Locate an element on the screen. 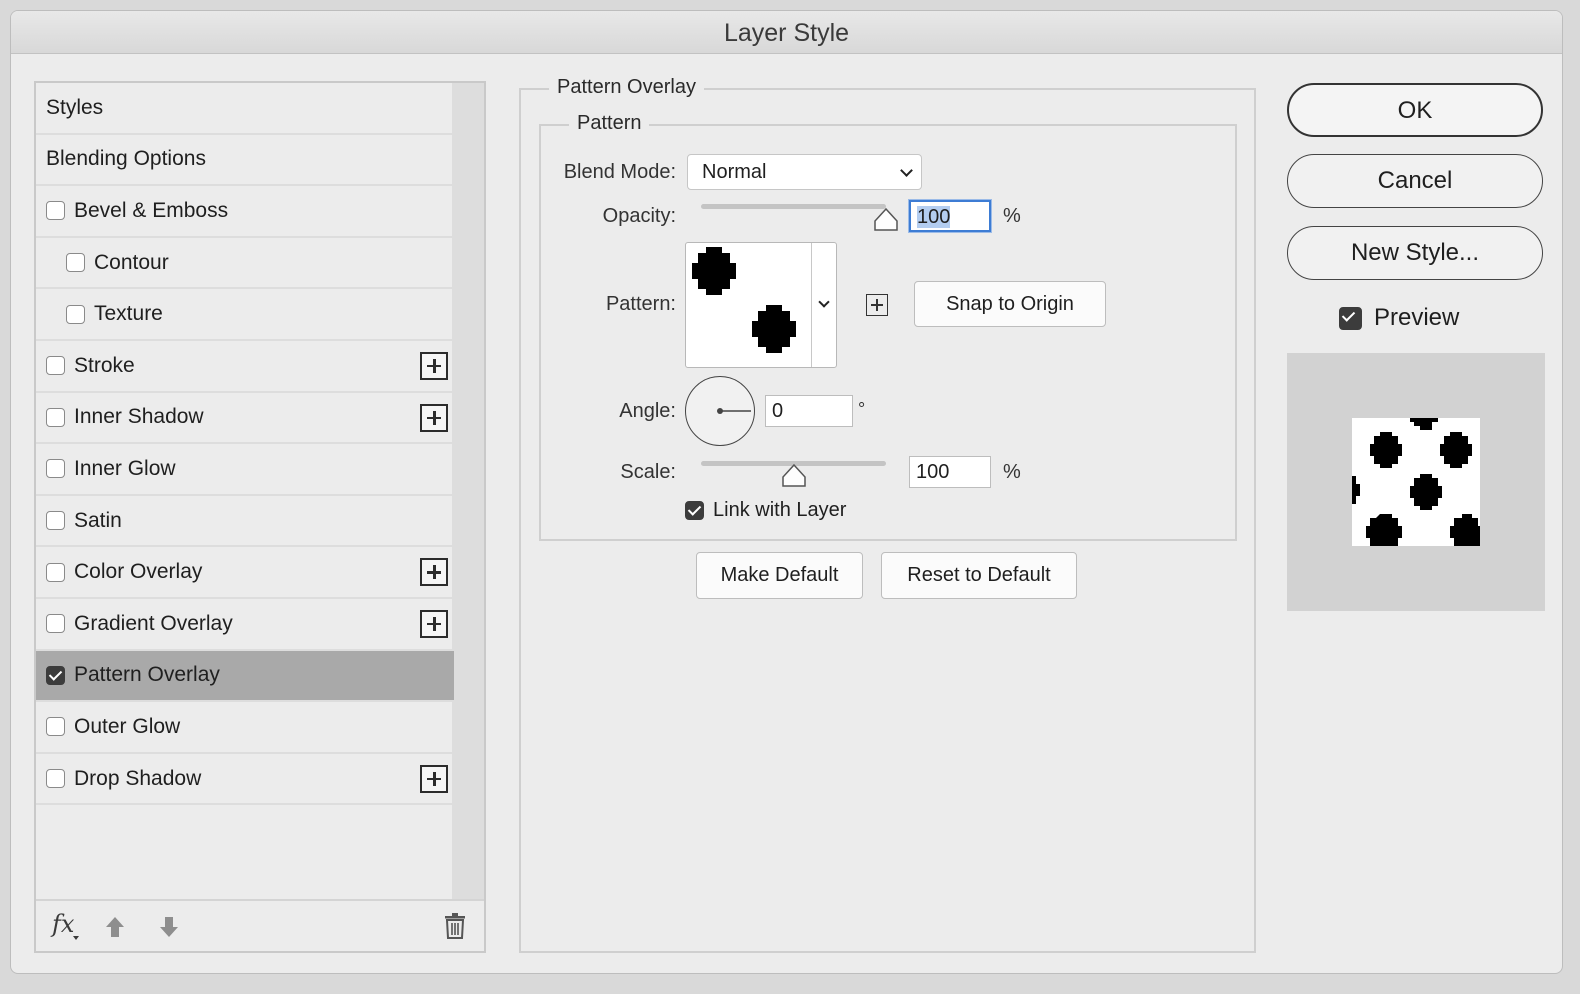 The width and height of the screenshot is (1580, 994). sidebar-item-label: Color Overlay is located at coordinates (138, 572).